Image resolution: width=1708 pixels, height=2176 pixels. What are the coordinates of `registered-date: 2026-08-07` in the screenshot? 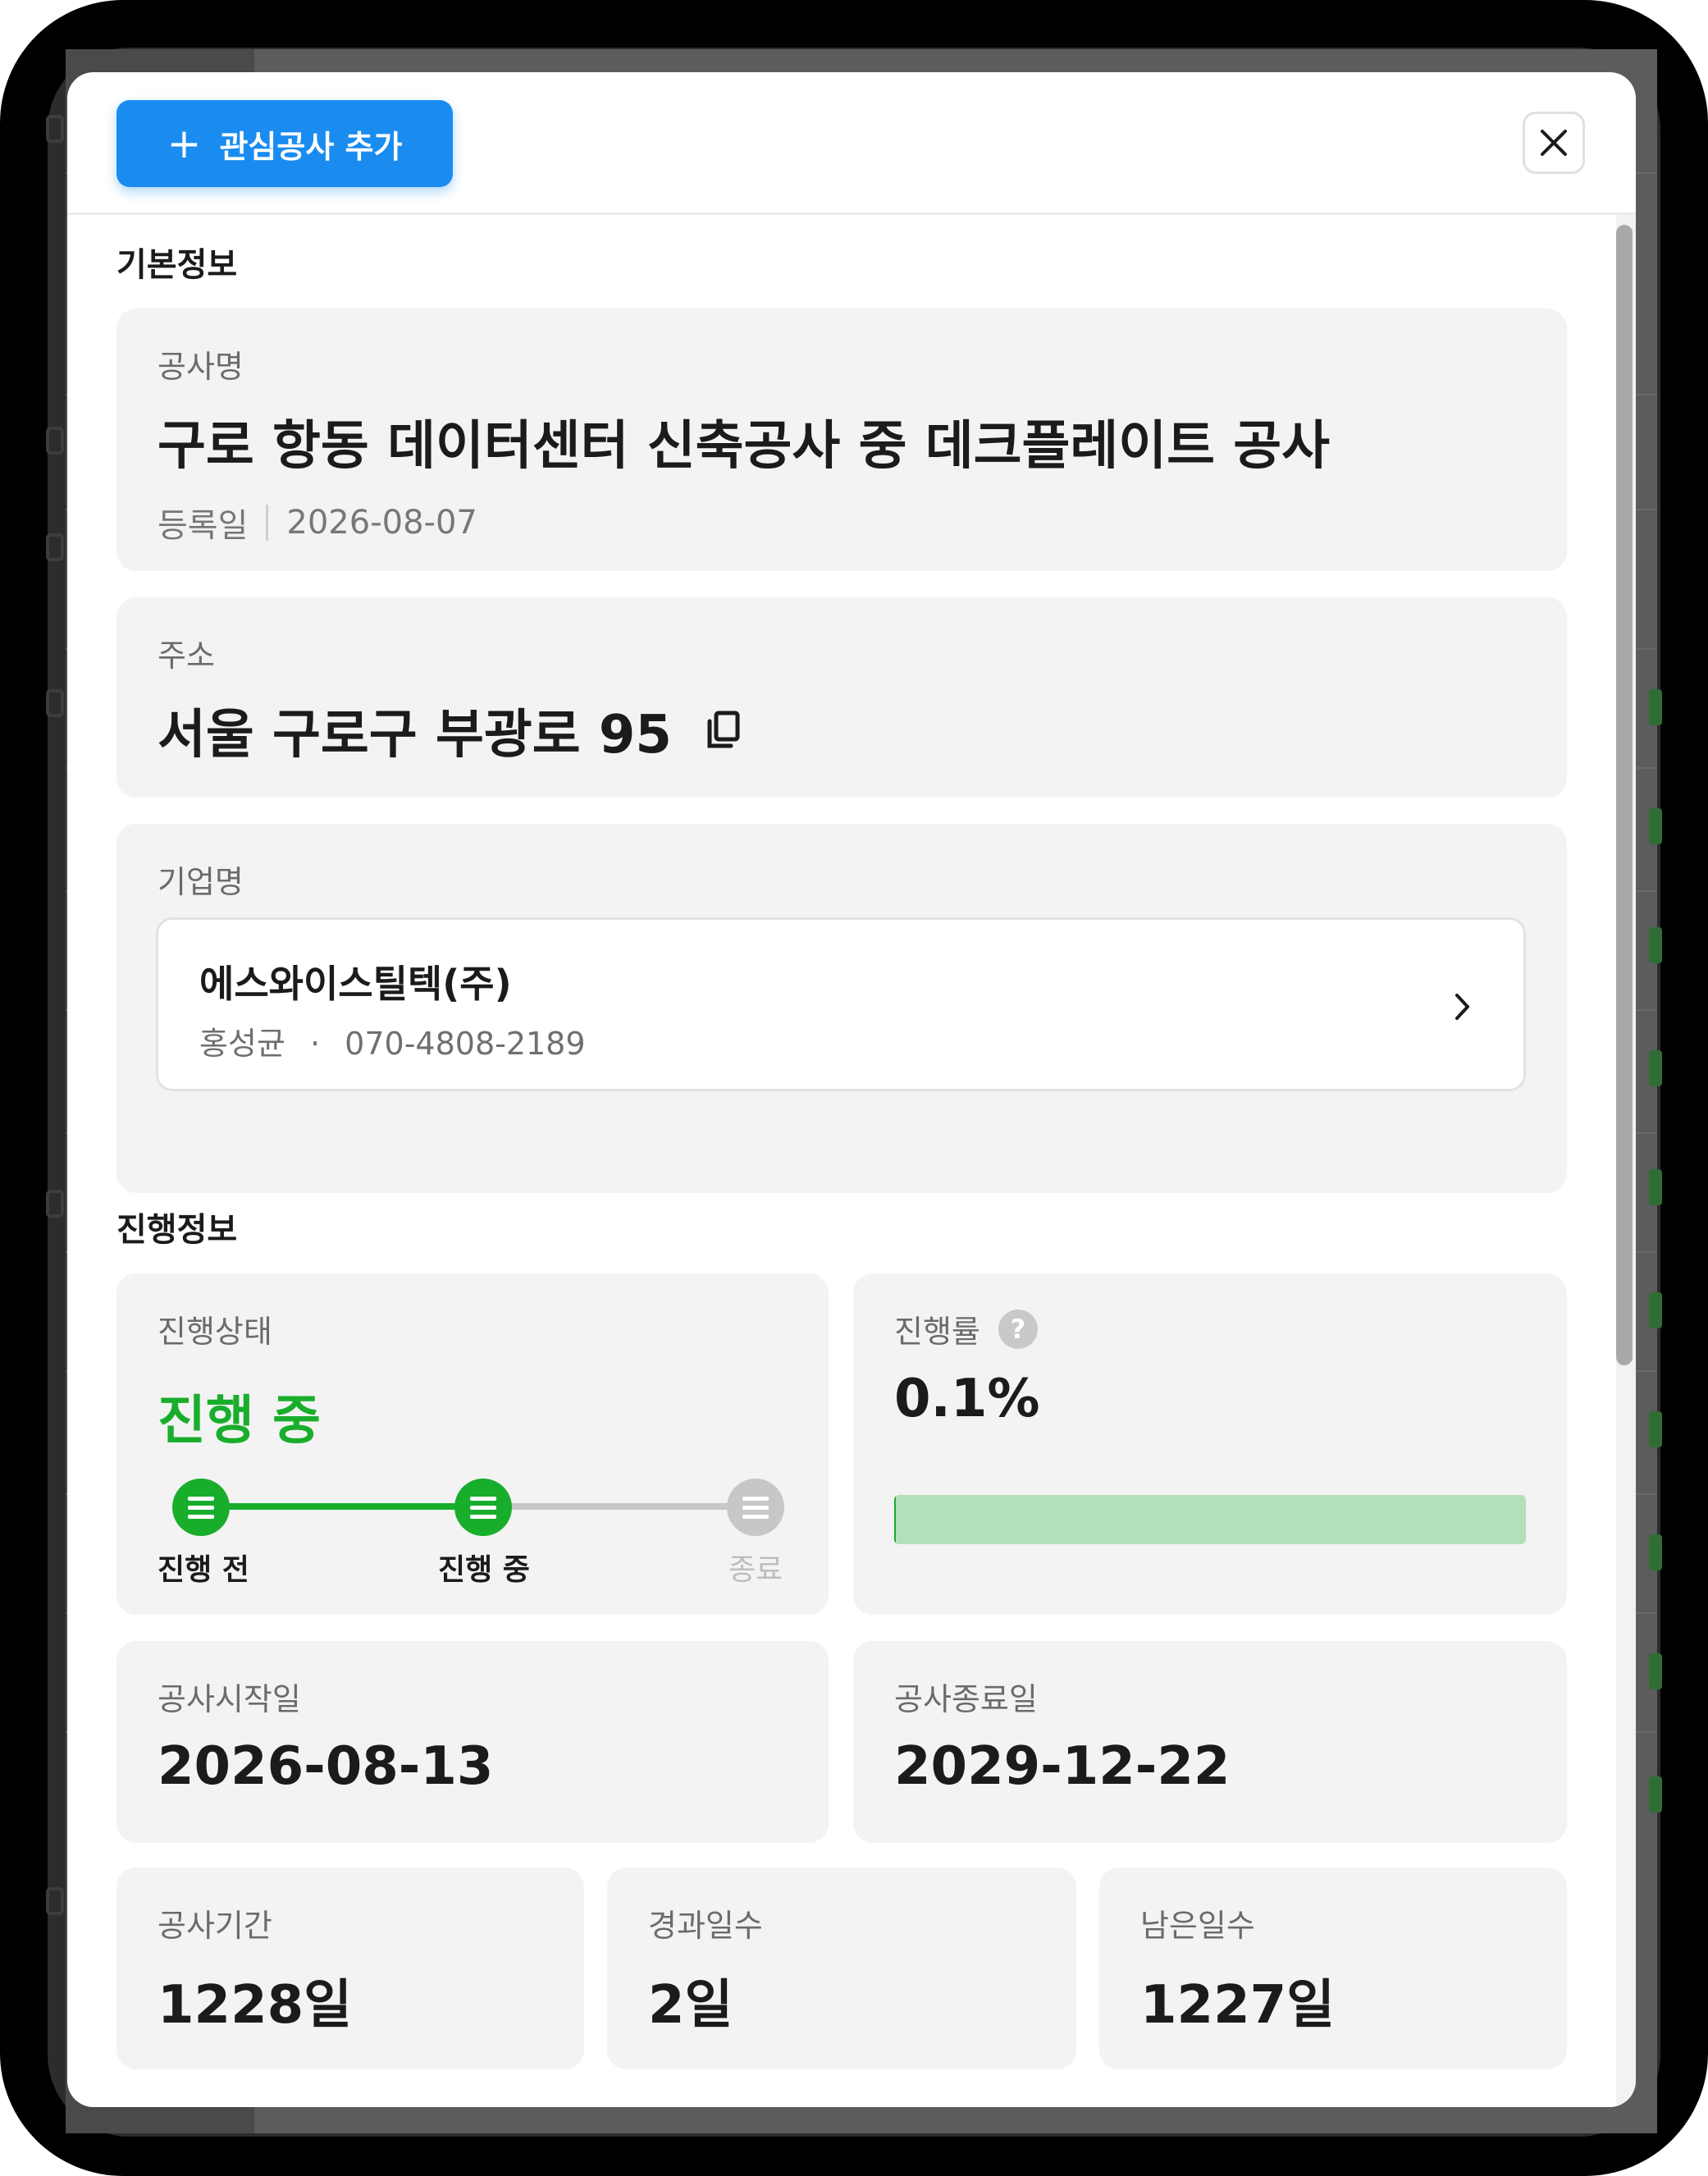 It's located at (381, 523).